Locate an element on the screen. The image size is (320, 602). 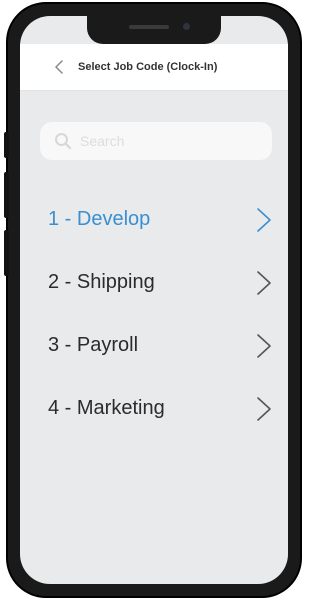
search-input is located at coordinates (170, 141).